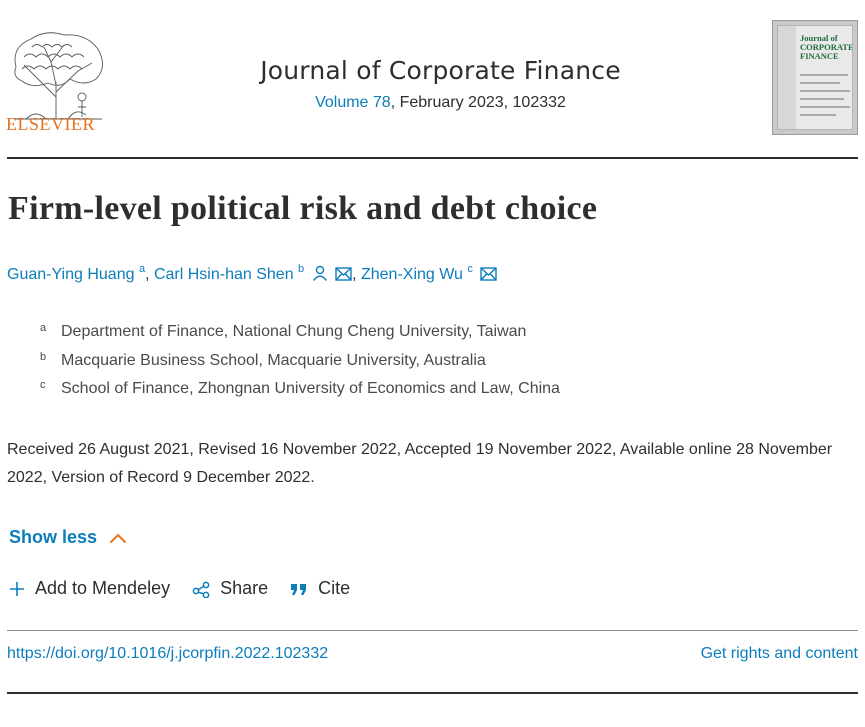 The width and height of the screenshot is (865, 727). What do you see at coordinates (320, 273) in the screenshot?
I see `person-icon` at bounding box center [320, 273].